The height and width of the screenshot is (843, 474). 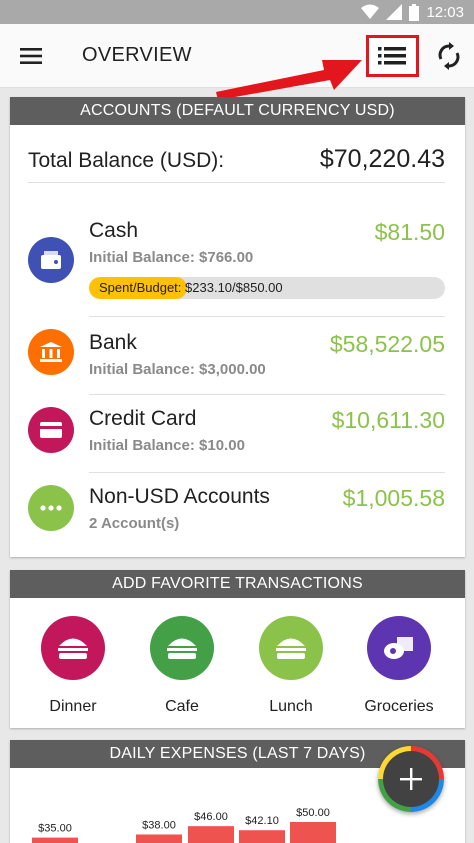 I want to click on favorite-lunch: Lunch, so click(x=291, y=666).